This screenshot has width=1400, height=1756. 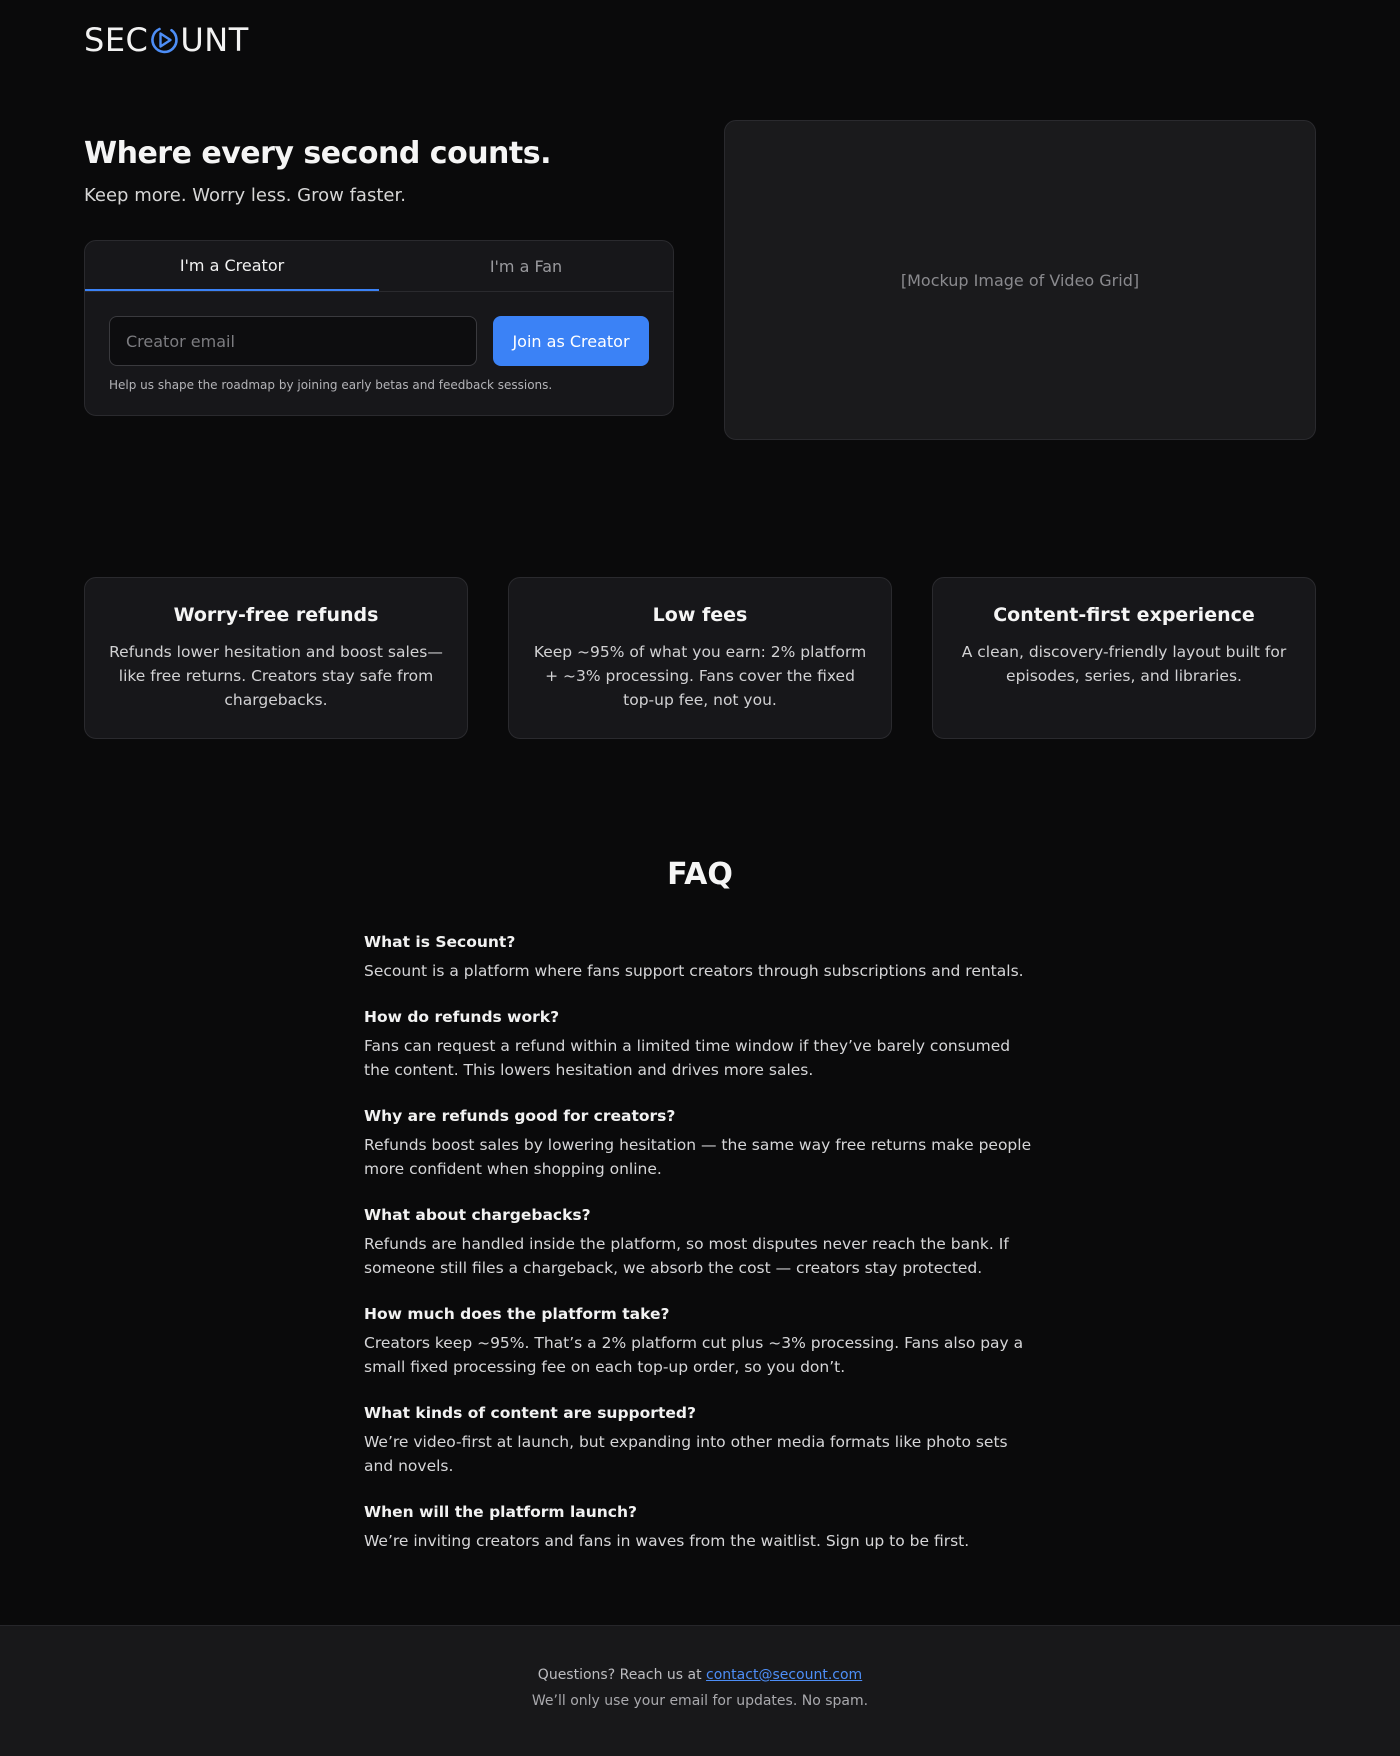 I want to click on logo-text-left: SEC, so click(x=116, y=40).